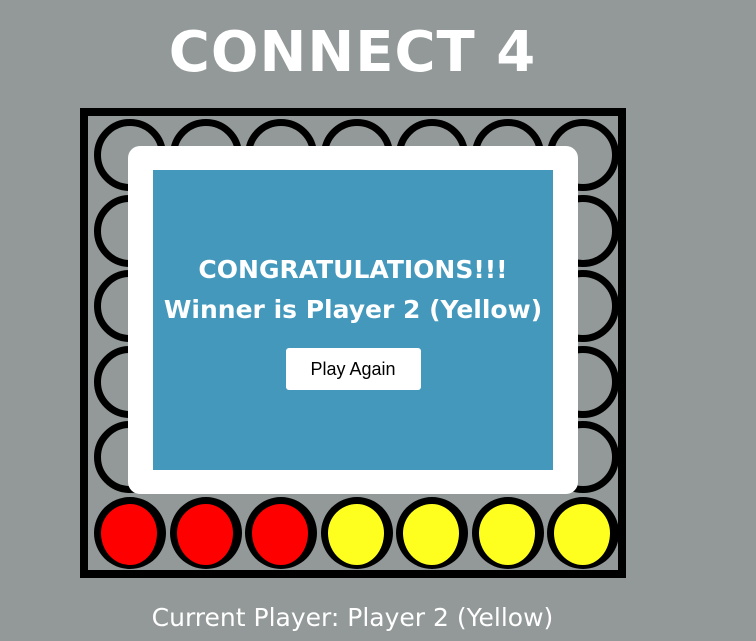 The height and width of the screenshot is (641, 756). Describe the element at coordinates (353, 369) in the screenshot. I see `play-again-button: Play Again` at that location.